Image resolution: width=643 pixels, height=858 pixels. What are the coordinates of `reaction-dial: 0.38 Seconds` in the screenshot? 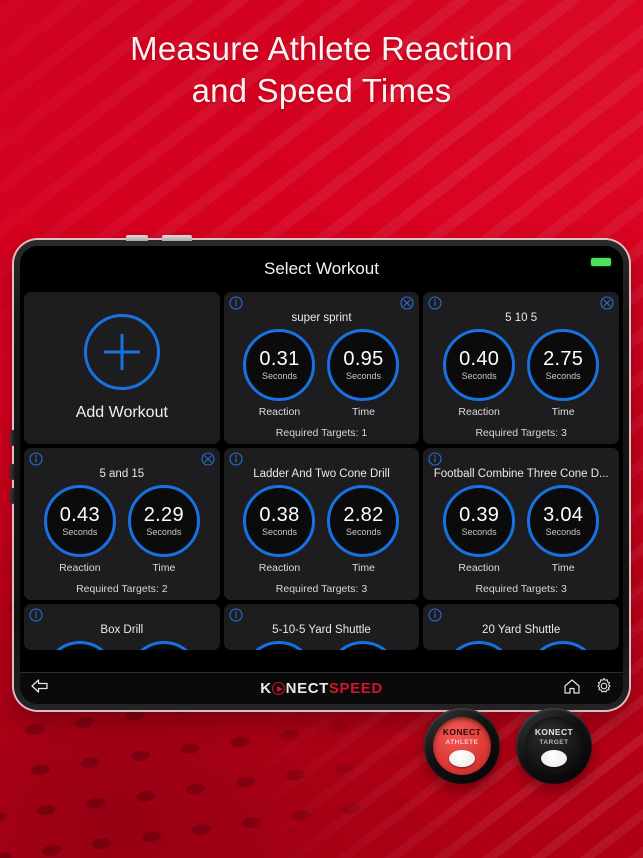 It's located at (279, 521).